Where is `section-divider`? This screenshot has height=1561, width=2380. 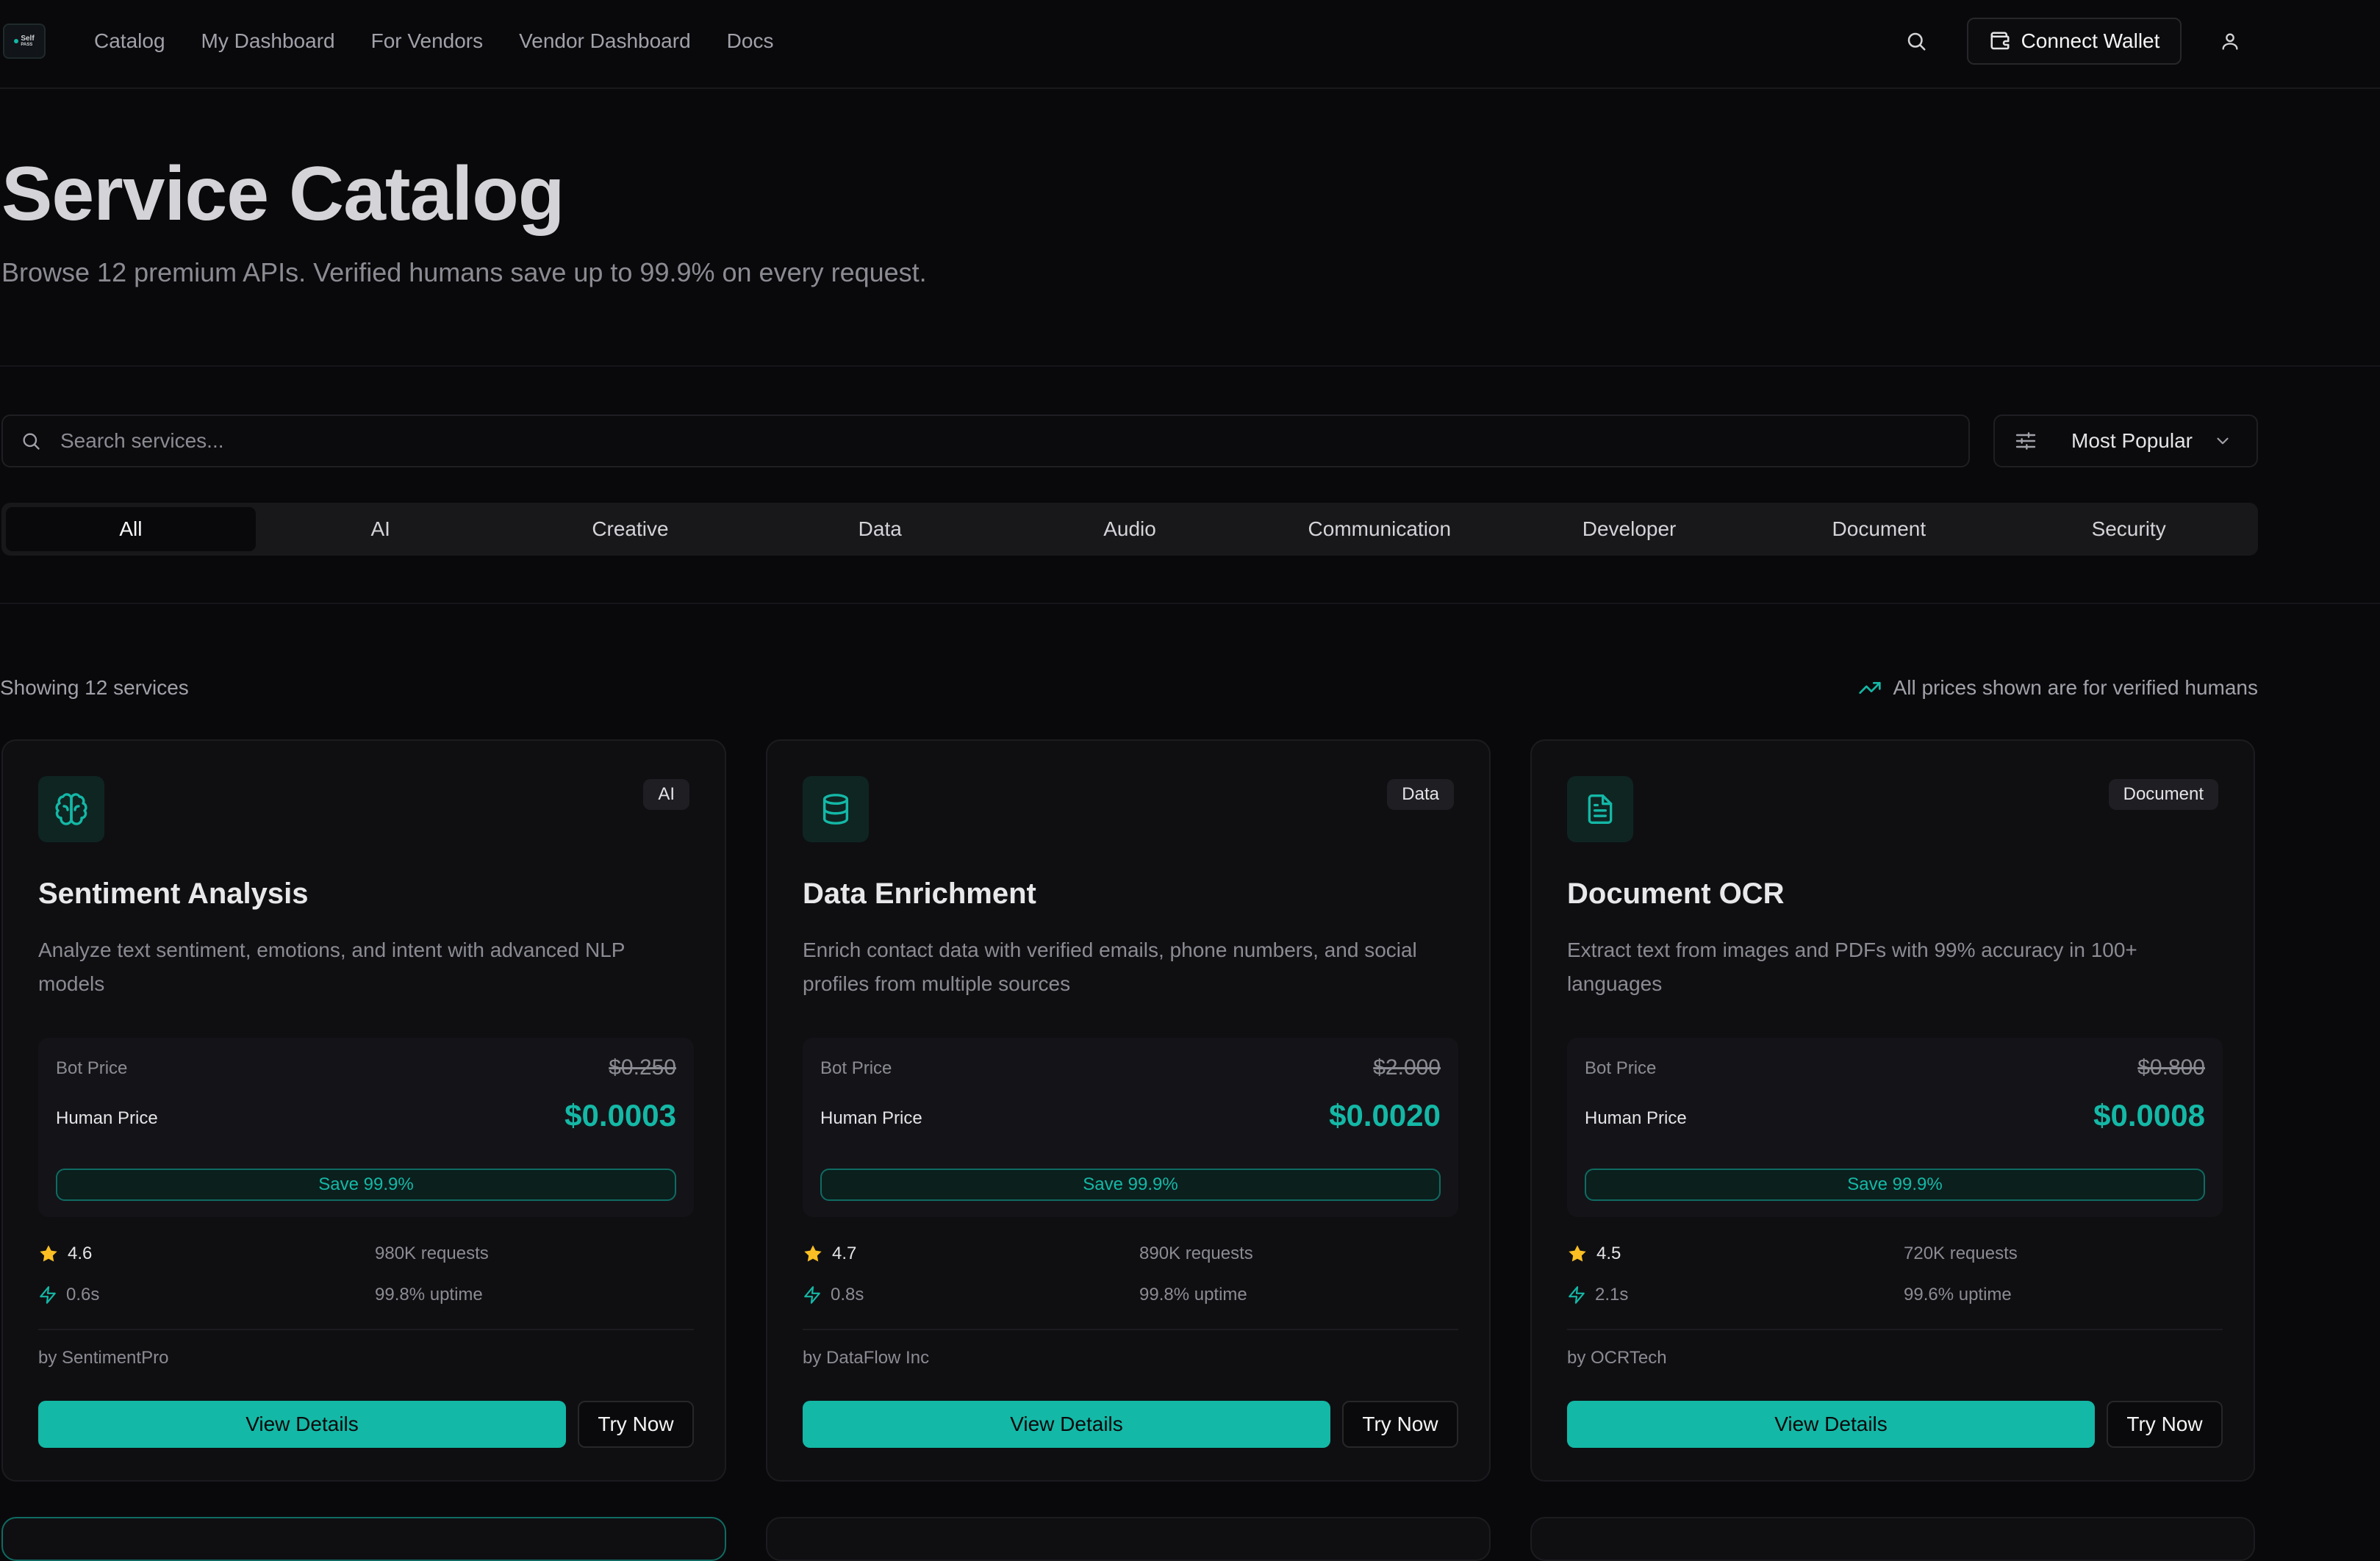
section-divider is located at coordinates (1190, 366).